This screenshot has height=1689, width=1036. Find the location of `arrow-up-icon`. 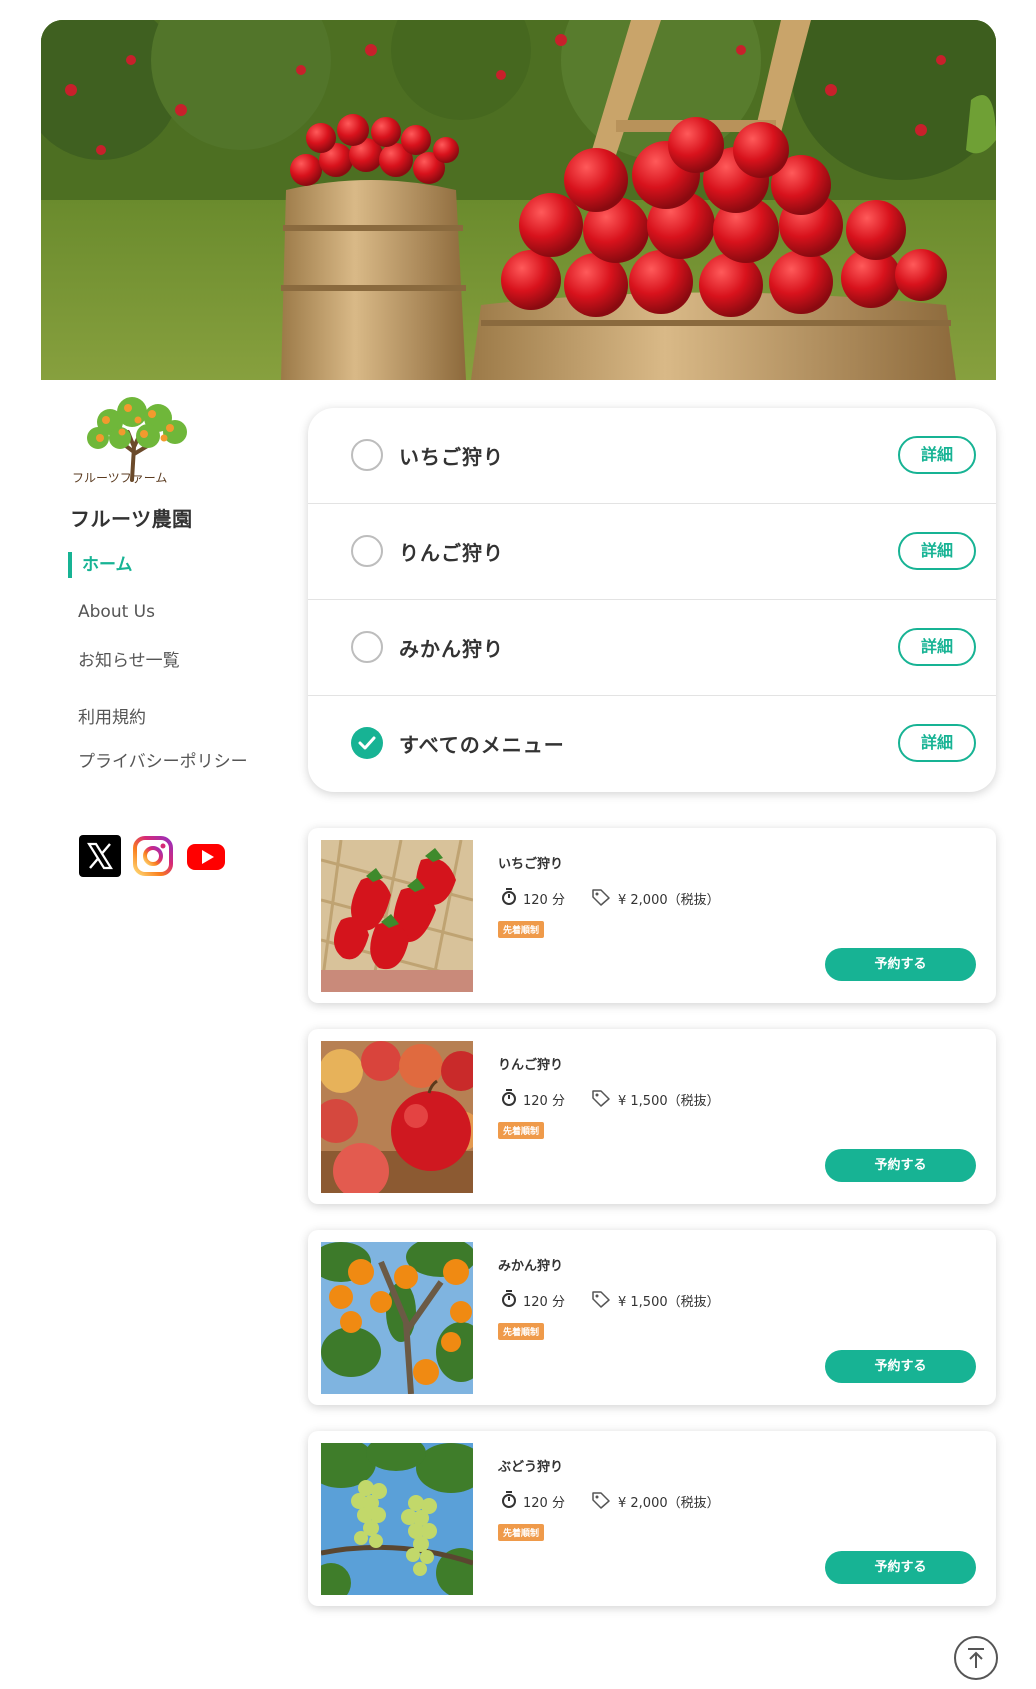

arrow-up-icon is located at coordinates (976, 1658).